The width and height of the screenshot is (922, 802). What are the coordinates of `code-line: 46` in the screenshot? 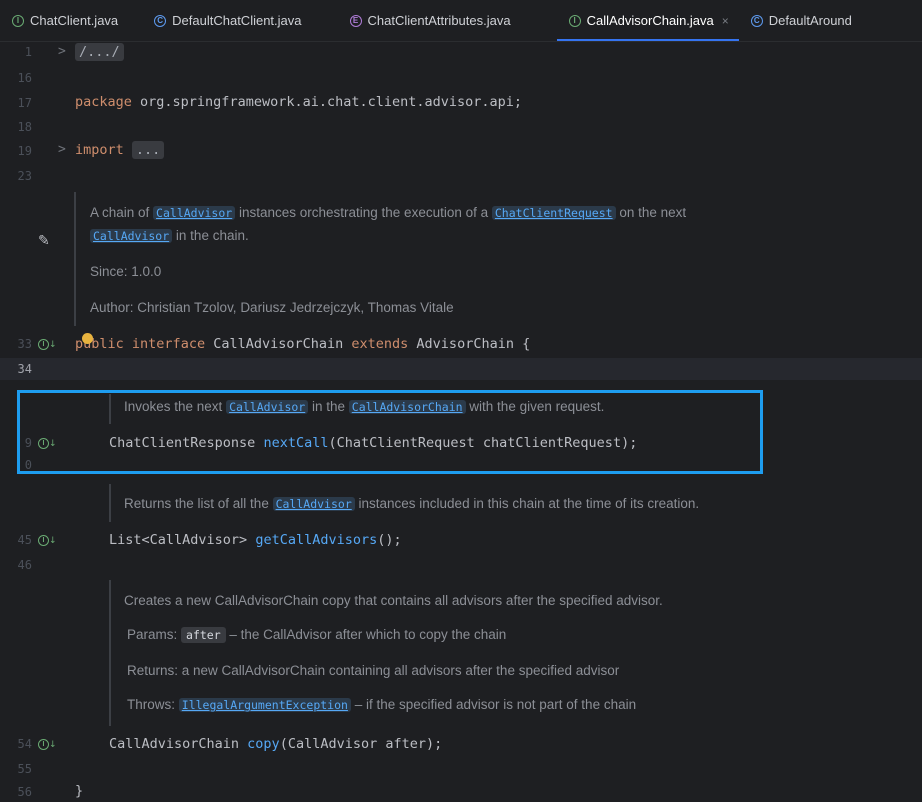 It's located at (461, 566).